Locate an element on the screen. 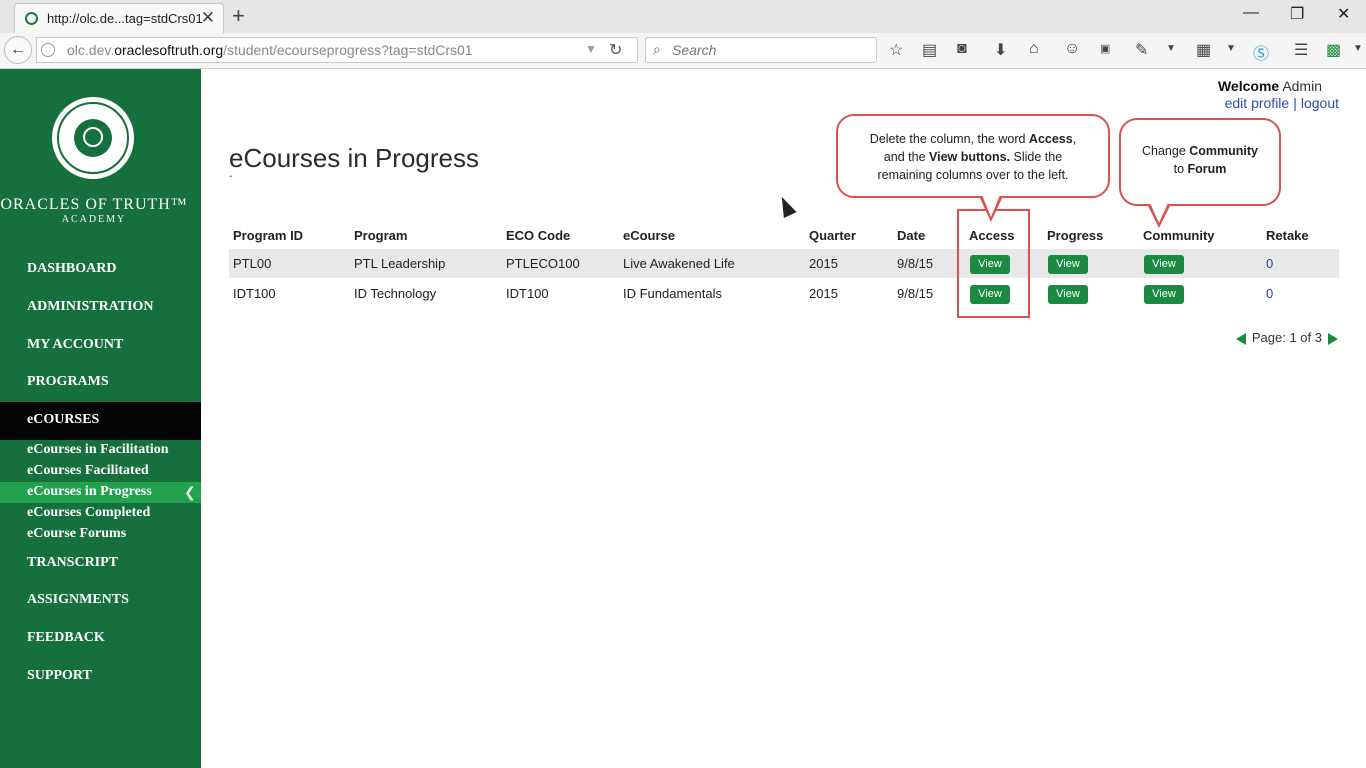 This screenshot has height=768, width=1366. url-dropdown-icon: ▼ is located at coordinates (591, 49).